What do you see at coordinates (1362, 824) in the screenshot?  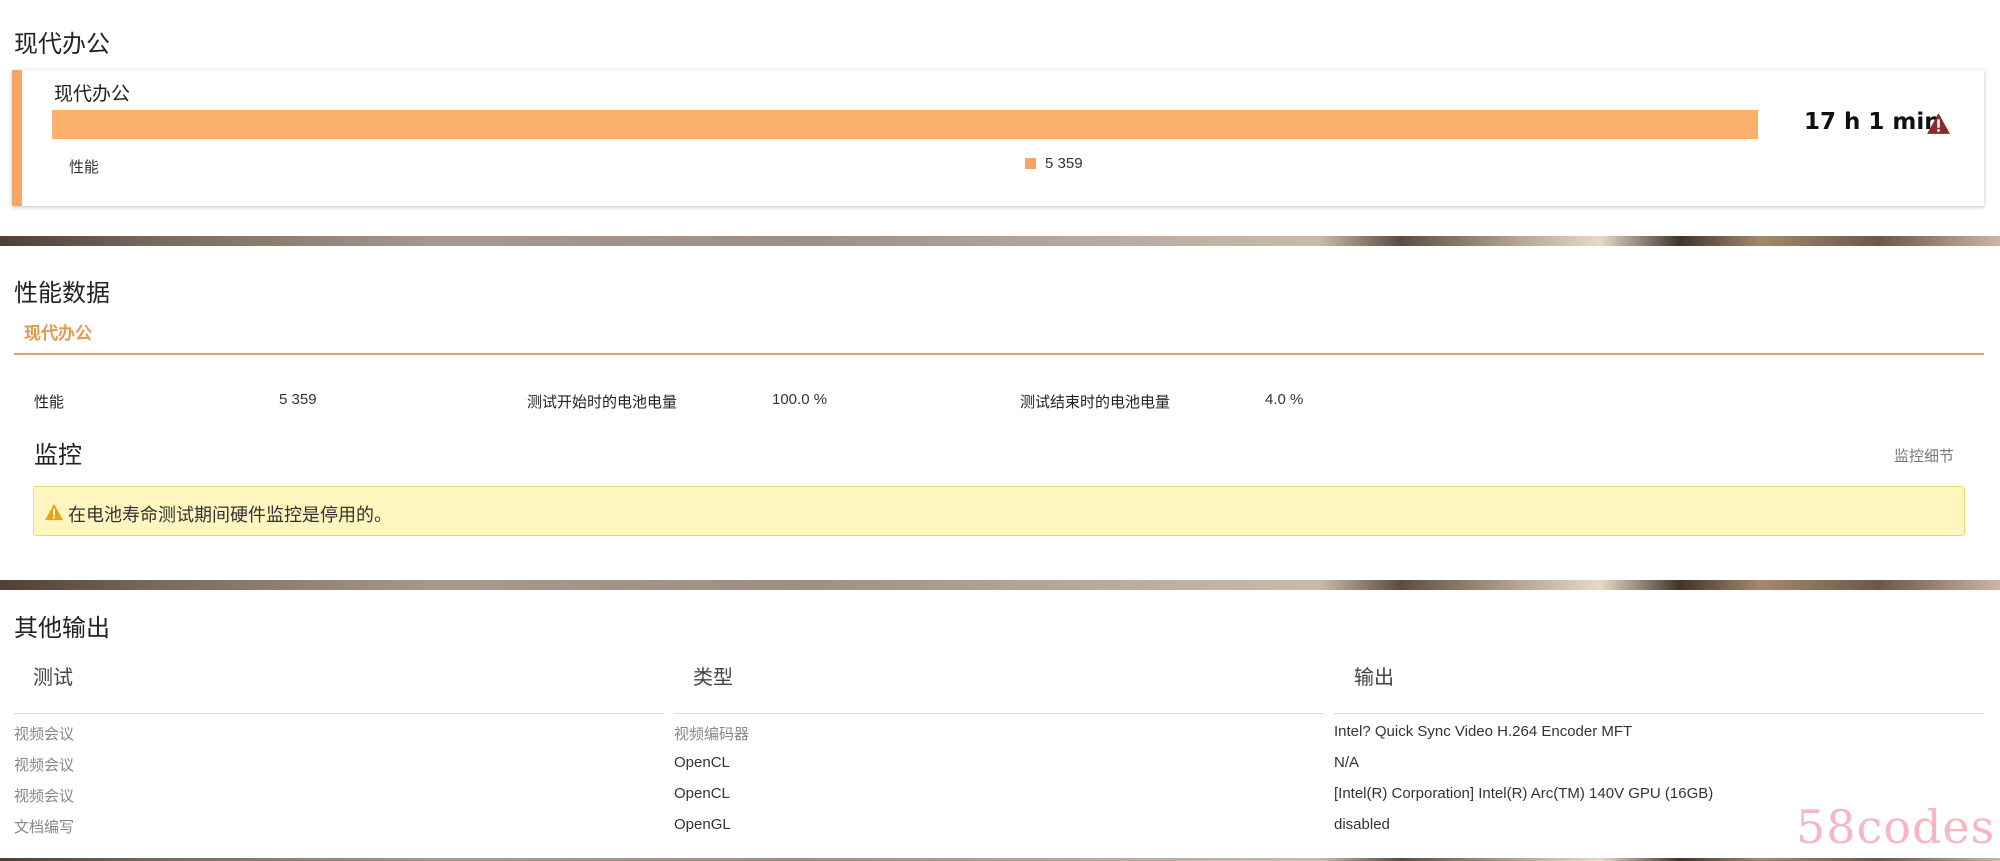 I see `table-cell: disabled` at bounding box center [1362, 824].